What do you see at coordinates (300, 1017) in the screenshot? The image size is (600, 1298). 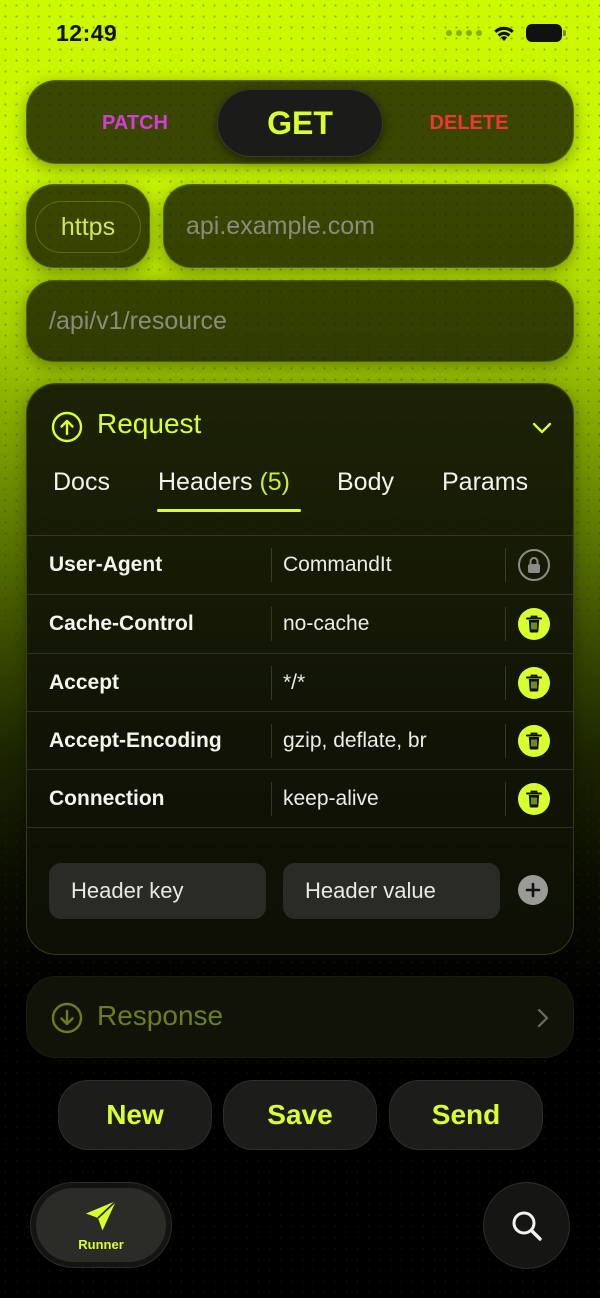 I see `response-panel: Response` at bounding box center [300, 1017].